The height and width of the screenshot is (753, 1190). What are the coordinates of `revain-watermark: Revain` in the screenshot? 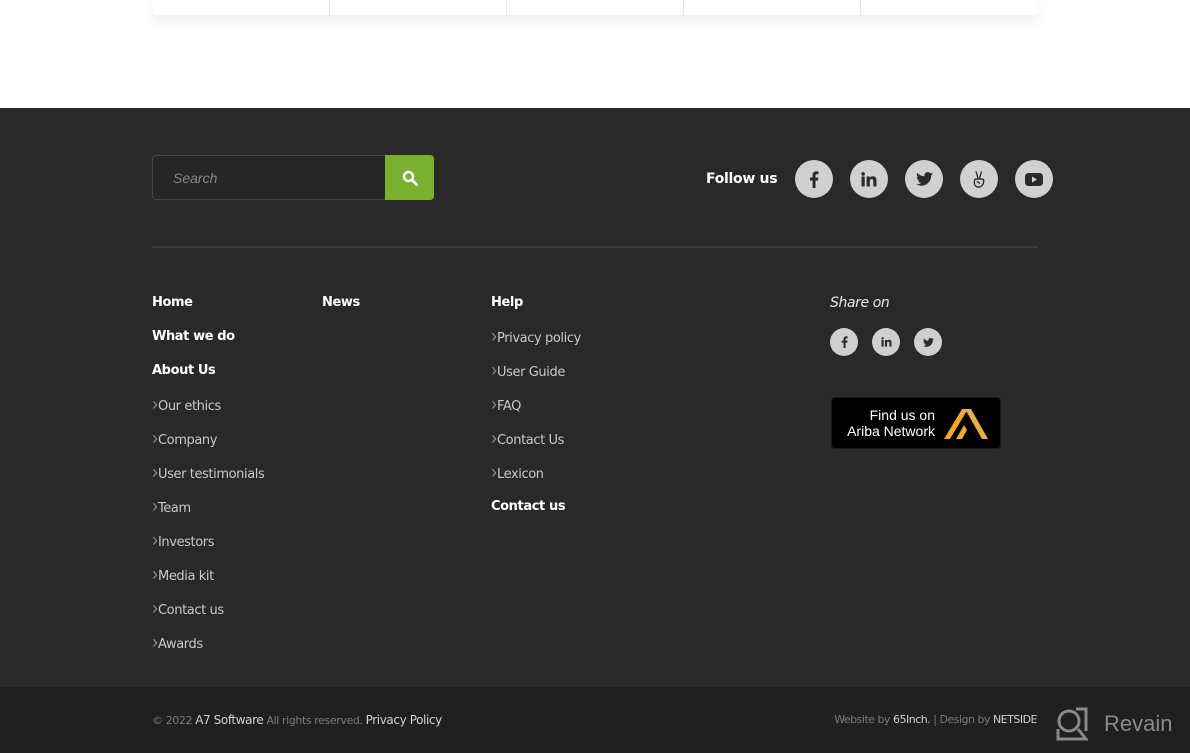 It's located at (1114, 724).